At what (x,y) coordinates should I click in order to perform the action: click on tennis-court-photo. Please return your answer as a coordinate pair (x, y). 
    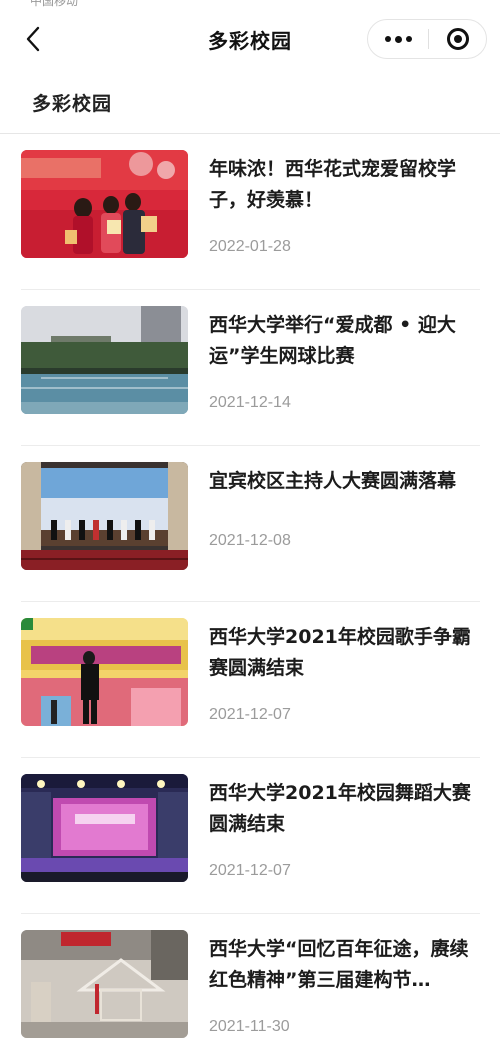
    Looking at the image, I should click on (104, 360).